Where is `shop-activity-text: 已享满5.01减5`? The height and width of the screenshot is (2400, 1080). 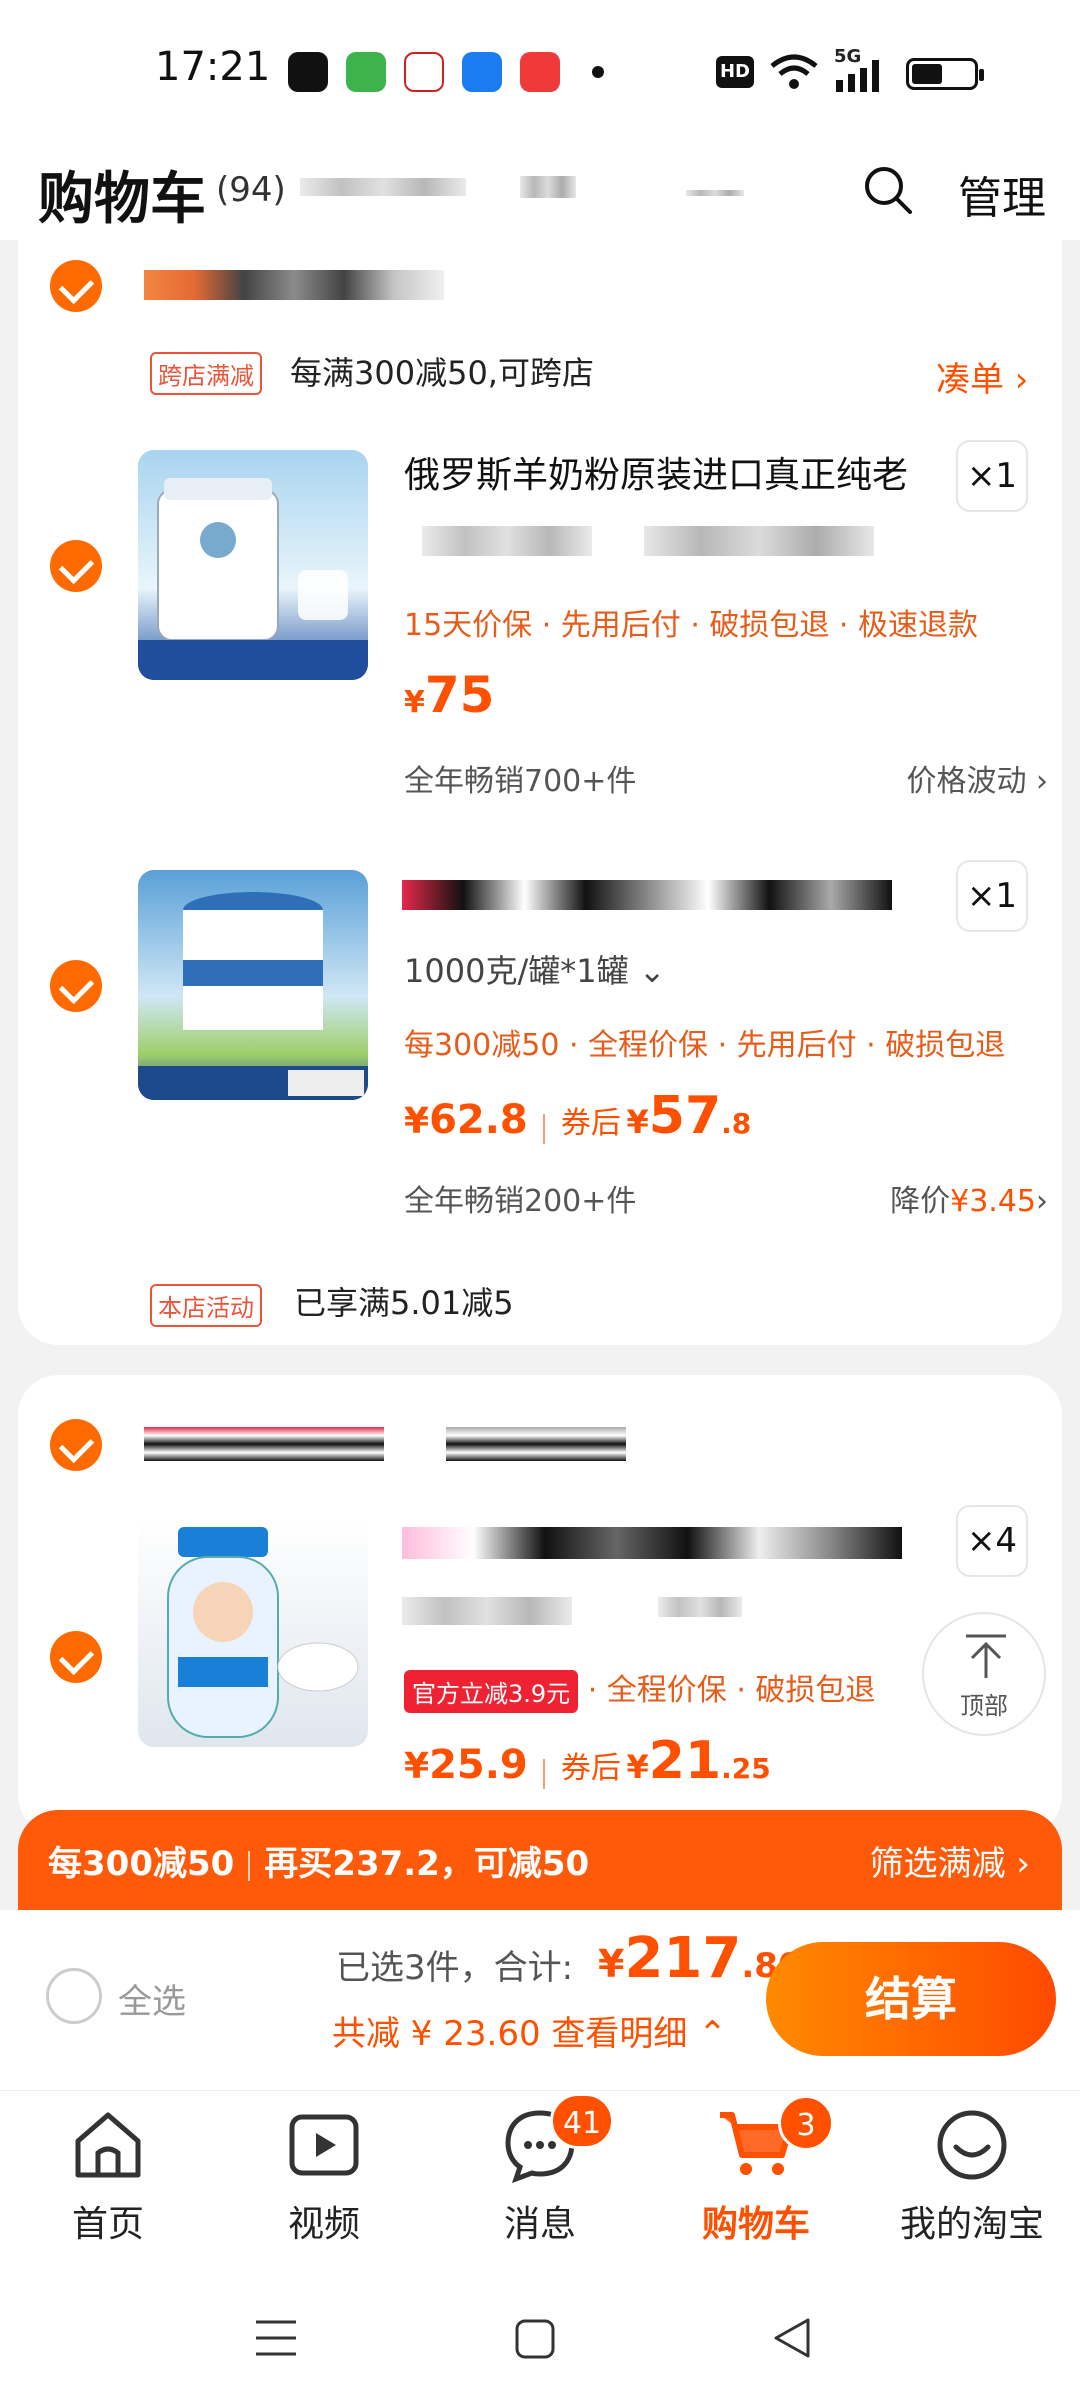 shop-activity-text: 已享满5.01减5 is located at coordinates (404, 1303).